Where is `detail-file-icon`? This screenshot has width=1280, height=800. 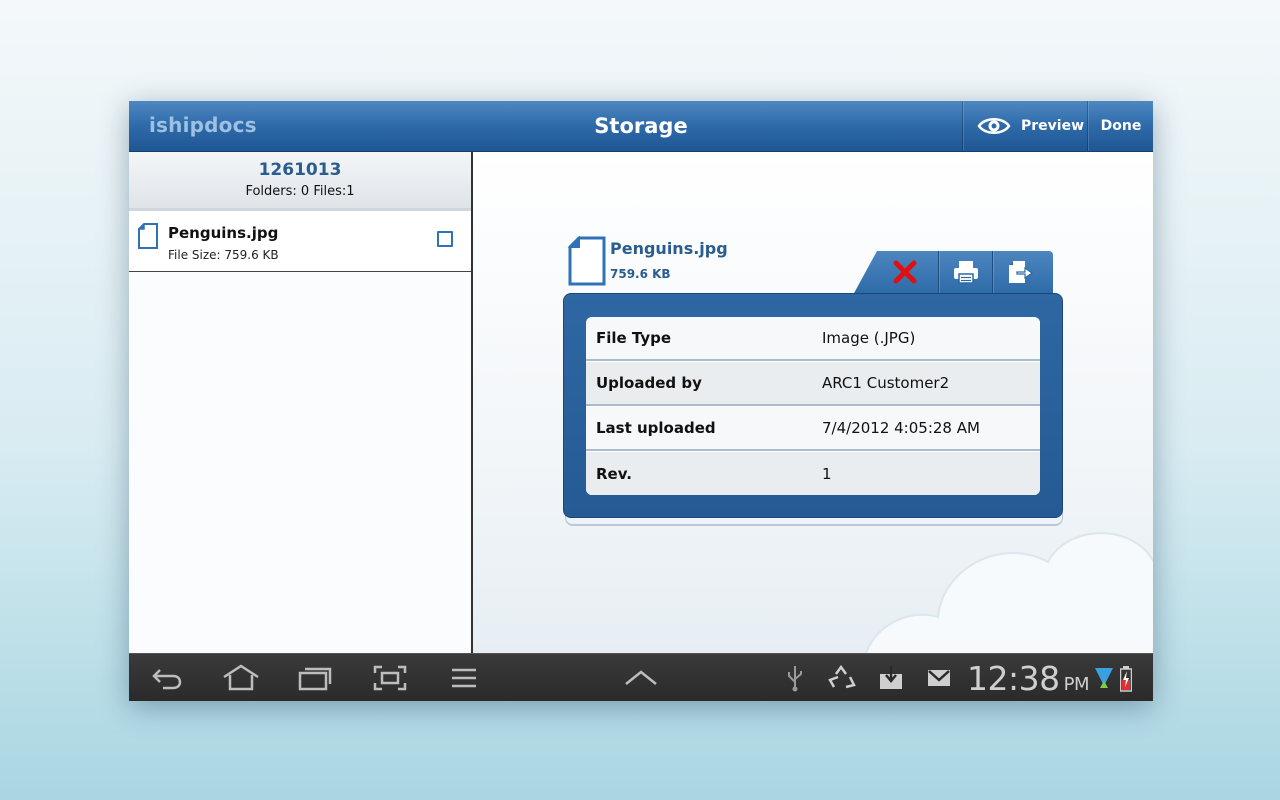
detail-file-icon is located at coordinates (586, 261).